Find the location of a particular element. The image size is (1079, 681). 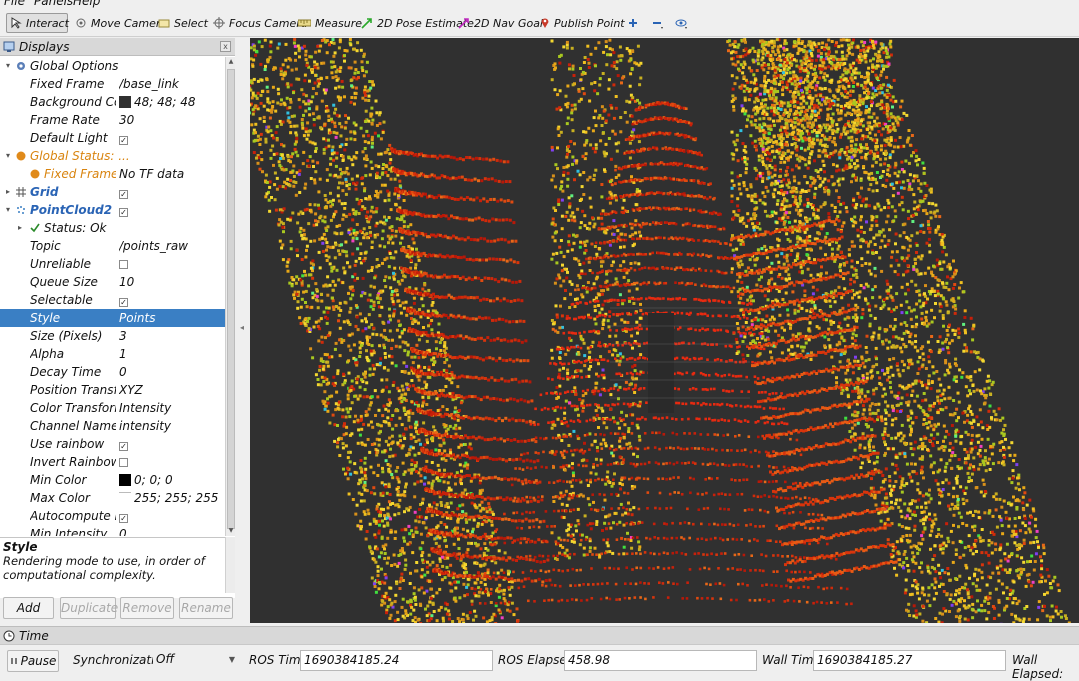

plus-icon is located at coordinates (633, 23).